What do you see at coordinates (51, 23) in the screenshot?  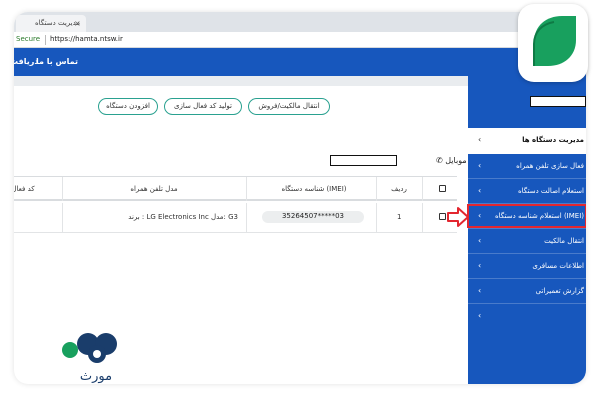 I see `browser-tab: مدیریت دستگاه ×` at bounding box center [51, 23].